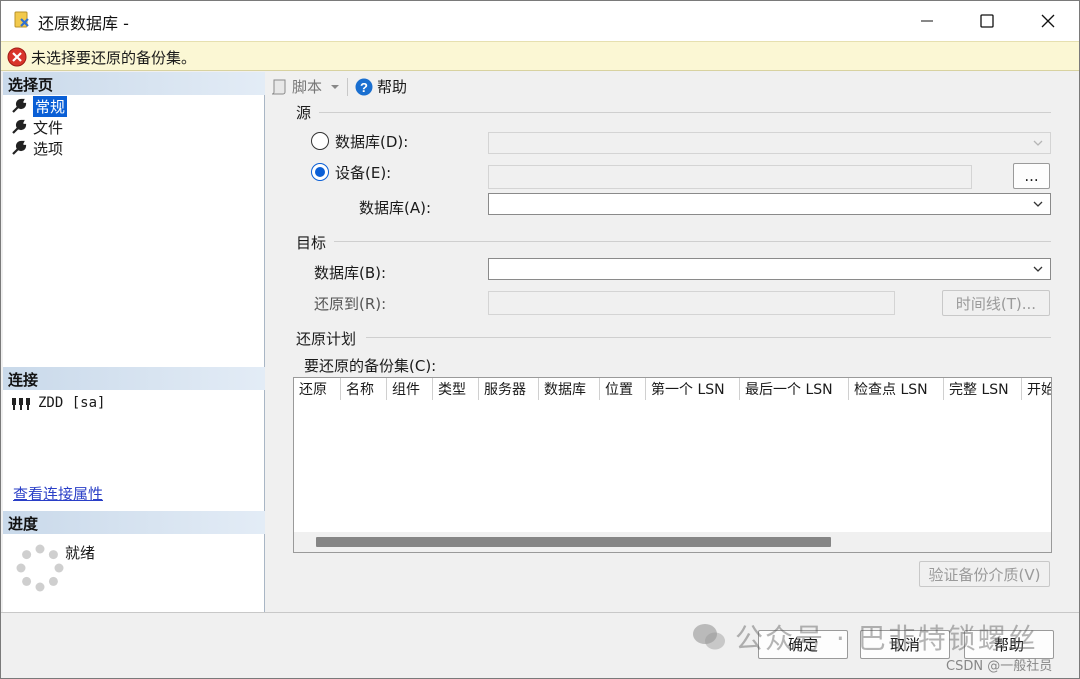  I want to click on database-restore-icon, so click(21, 19).